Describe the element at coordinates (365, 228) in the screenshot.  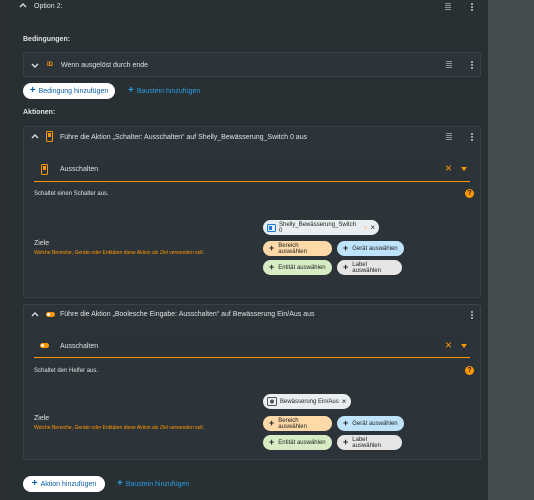
I see `expand-icon: ‹›` at that location.